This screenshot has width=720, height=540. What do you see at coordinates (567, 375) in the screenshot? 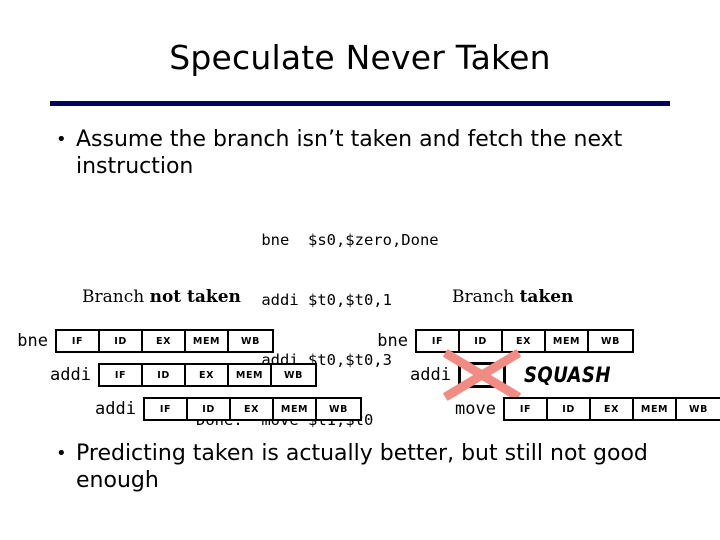
I see `squash-label: SQUASH` at bounding box center [567, 375].